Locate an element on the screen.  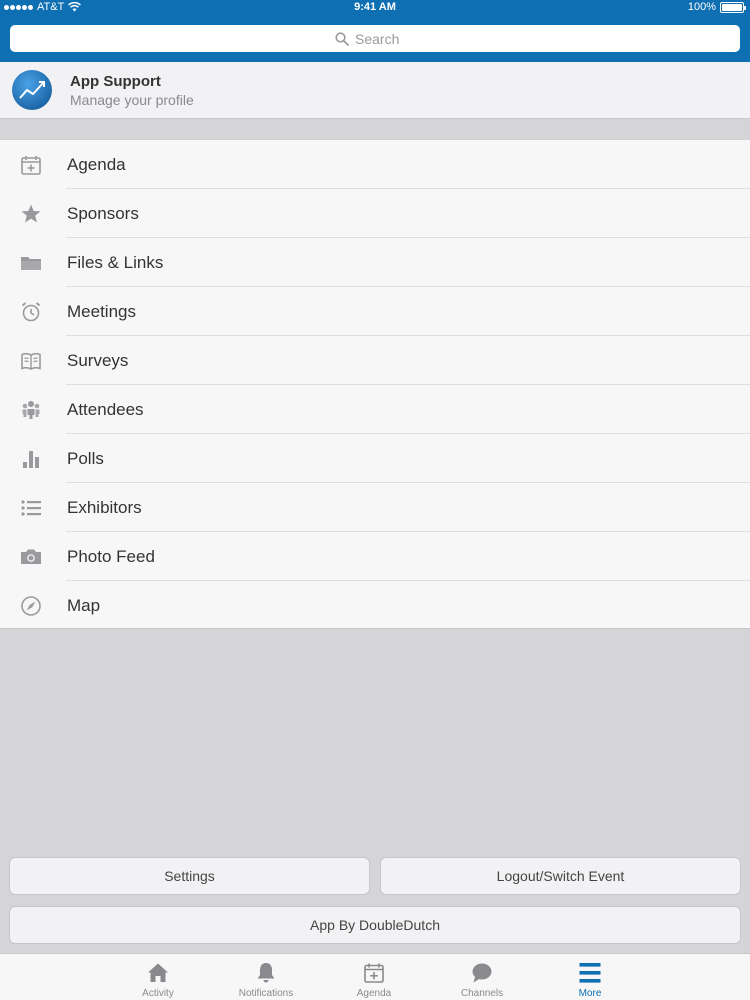
app-credits-button: App By DoubleDutch is located at coordinates (375, 925).